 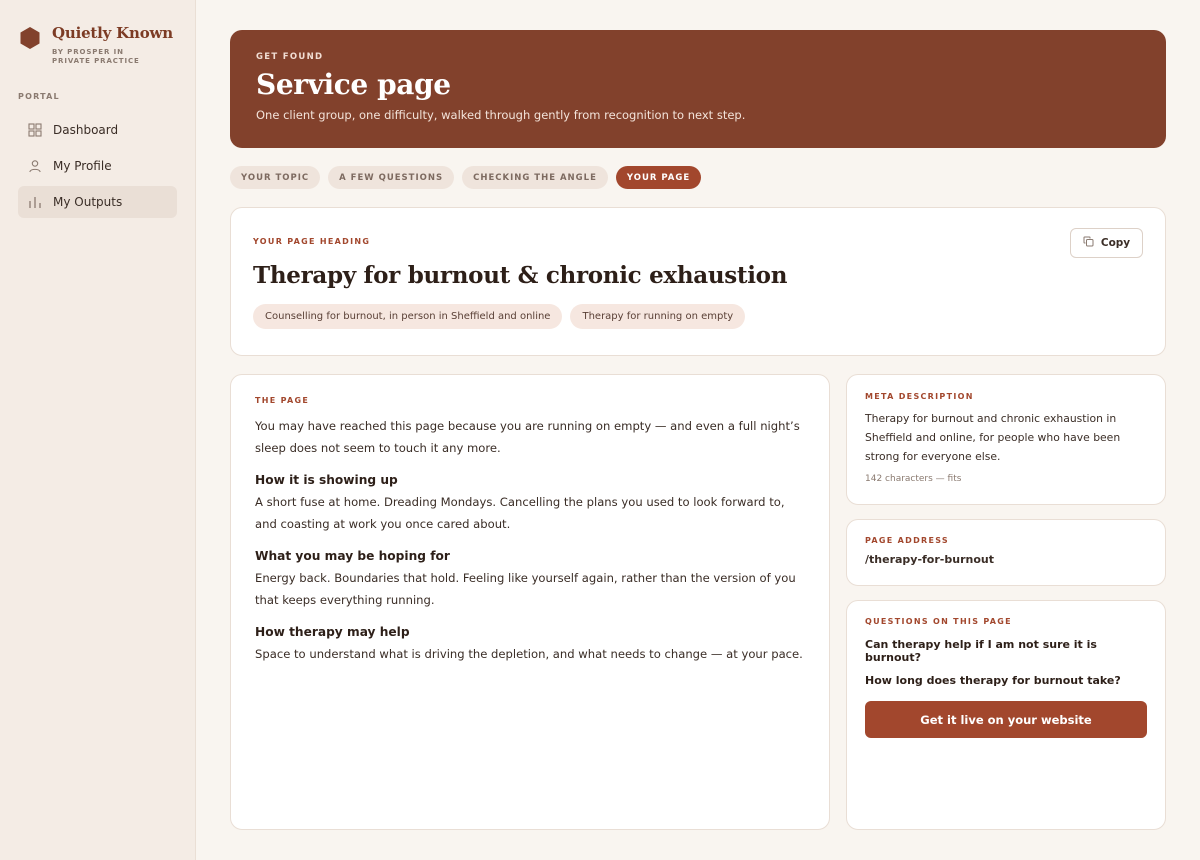 I want to click on sidebar-item-dashboard: Dashboard, so click(x=97, y=130).